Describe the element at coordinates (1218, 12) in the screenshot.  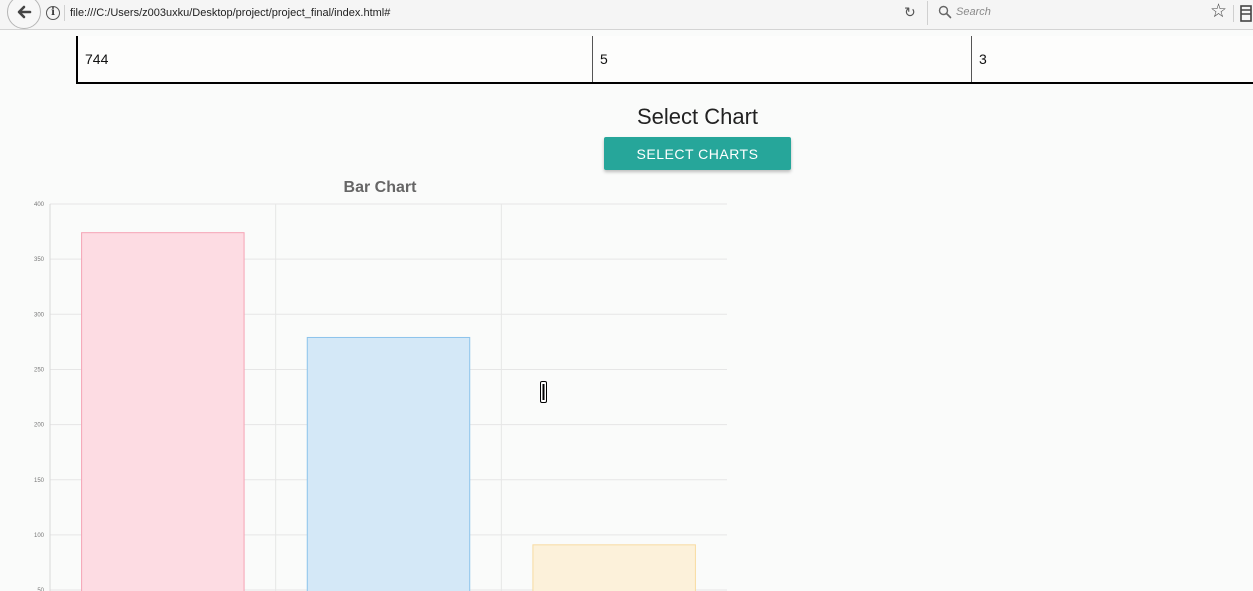
I see `star-icon: ☆` at that location.